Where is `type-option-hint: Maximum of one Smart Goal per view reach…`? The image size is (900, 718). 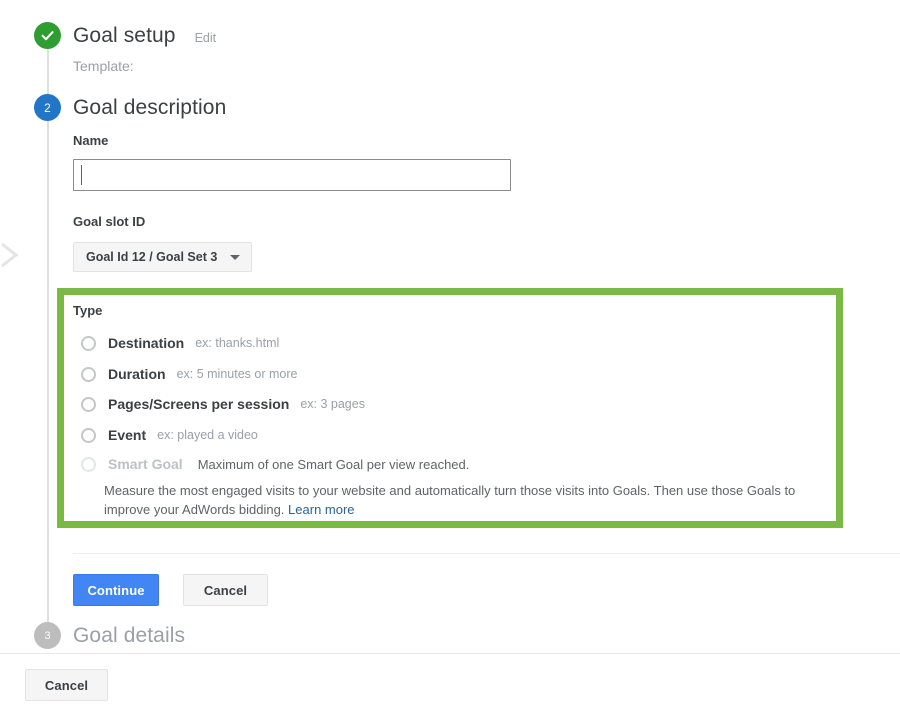 type-option-hint: Maximum of one Smart Goal per view reach… is located at coordinates (333, 464).